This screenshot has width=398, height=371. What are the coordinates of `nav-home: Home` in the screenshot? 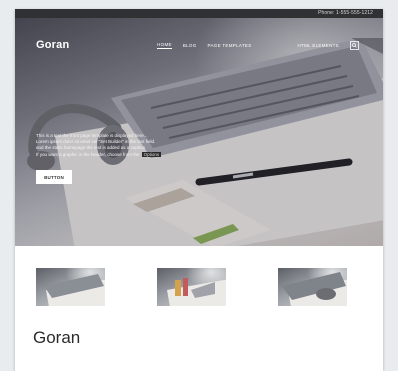 It's located at (164, 45).